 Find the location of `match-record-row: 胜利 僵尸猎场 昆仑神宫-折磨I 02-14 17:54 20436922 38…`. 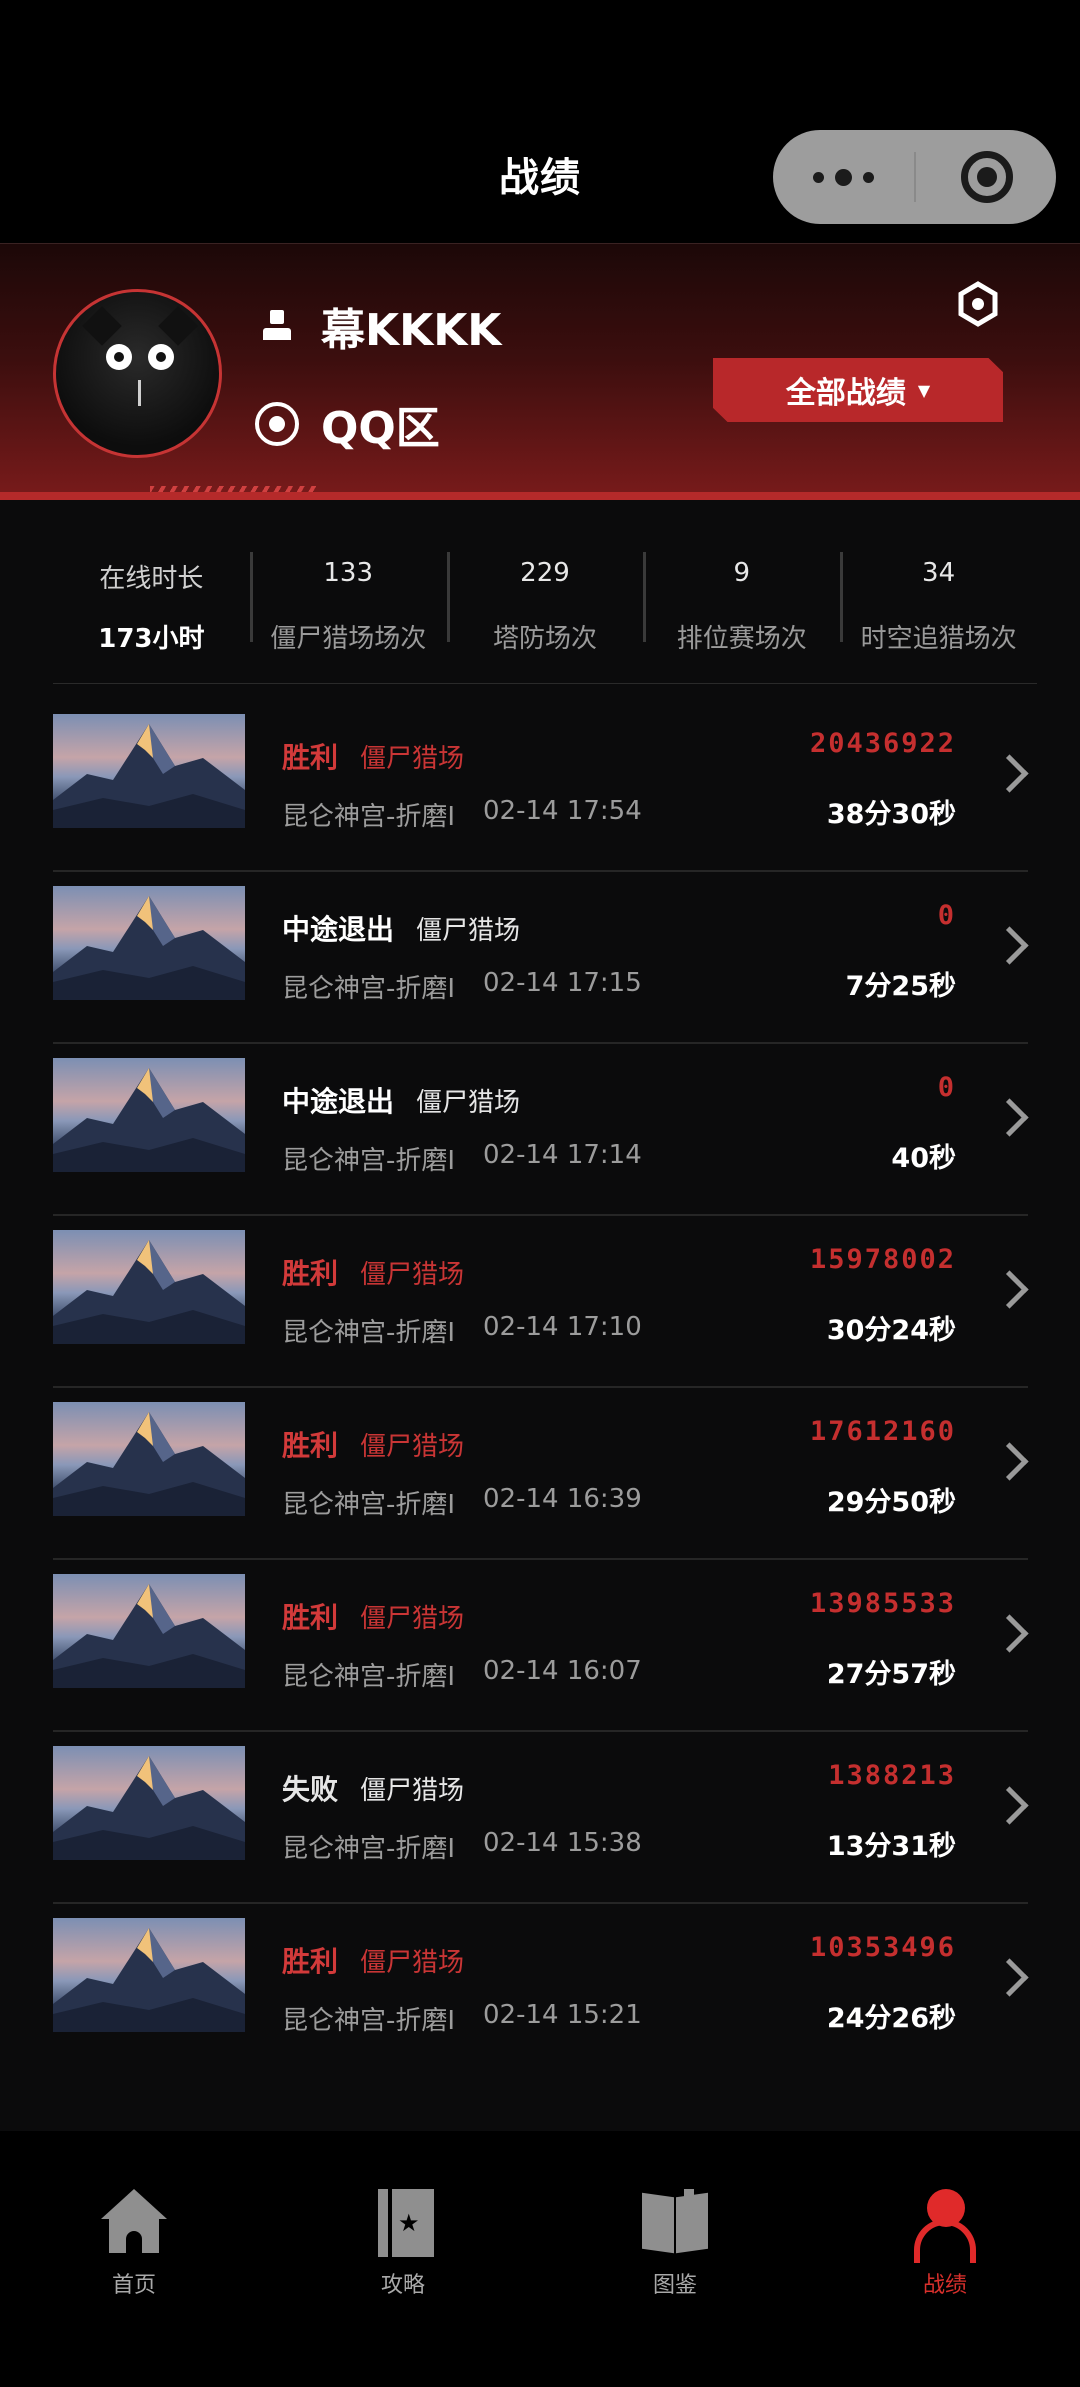

match-record-row: 胜利 僵尸猎场 昆仑神宫-折磨I 02-14 17:54 20436922 38… is located at coordinates (540, 786).